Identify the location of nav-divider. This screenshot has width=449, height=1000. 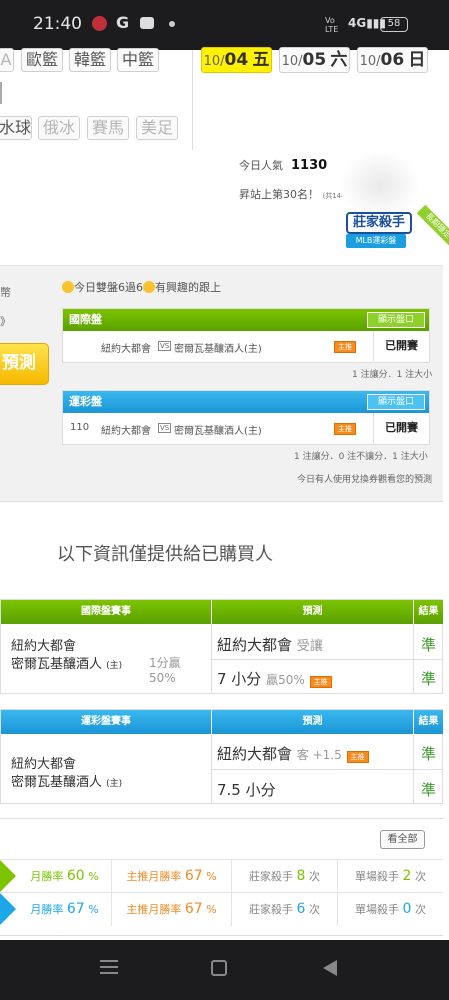
(1, 93).